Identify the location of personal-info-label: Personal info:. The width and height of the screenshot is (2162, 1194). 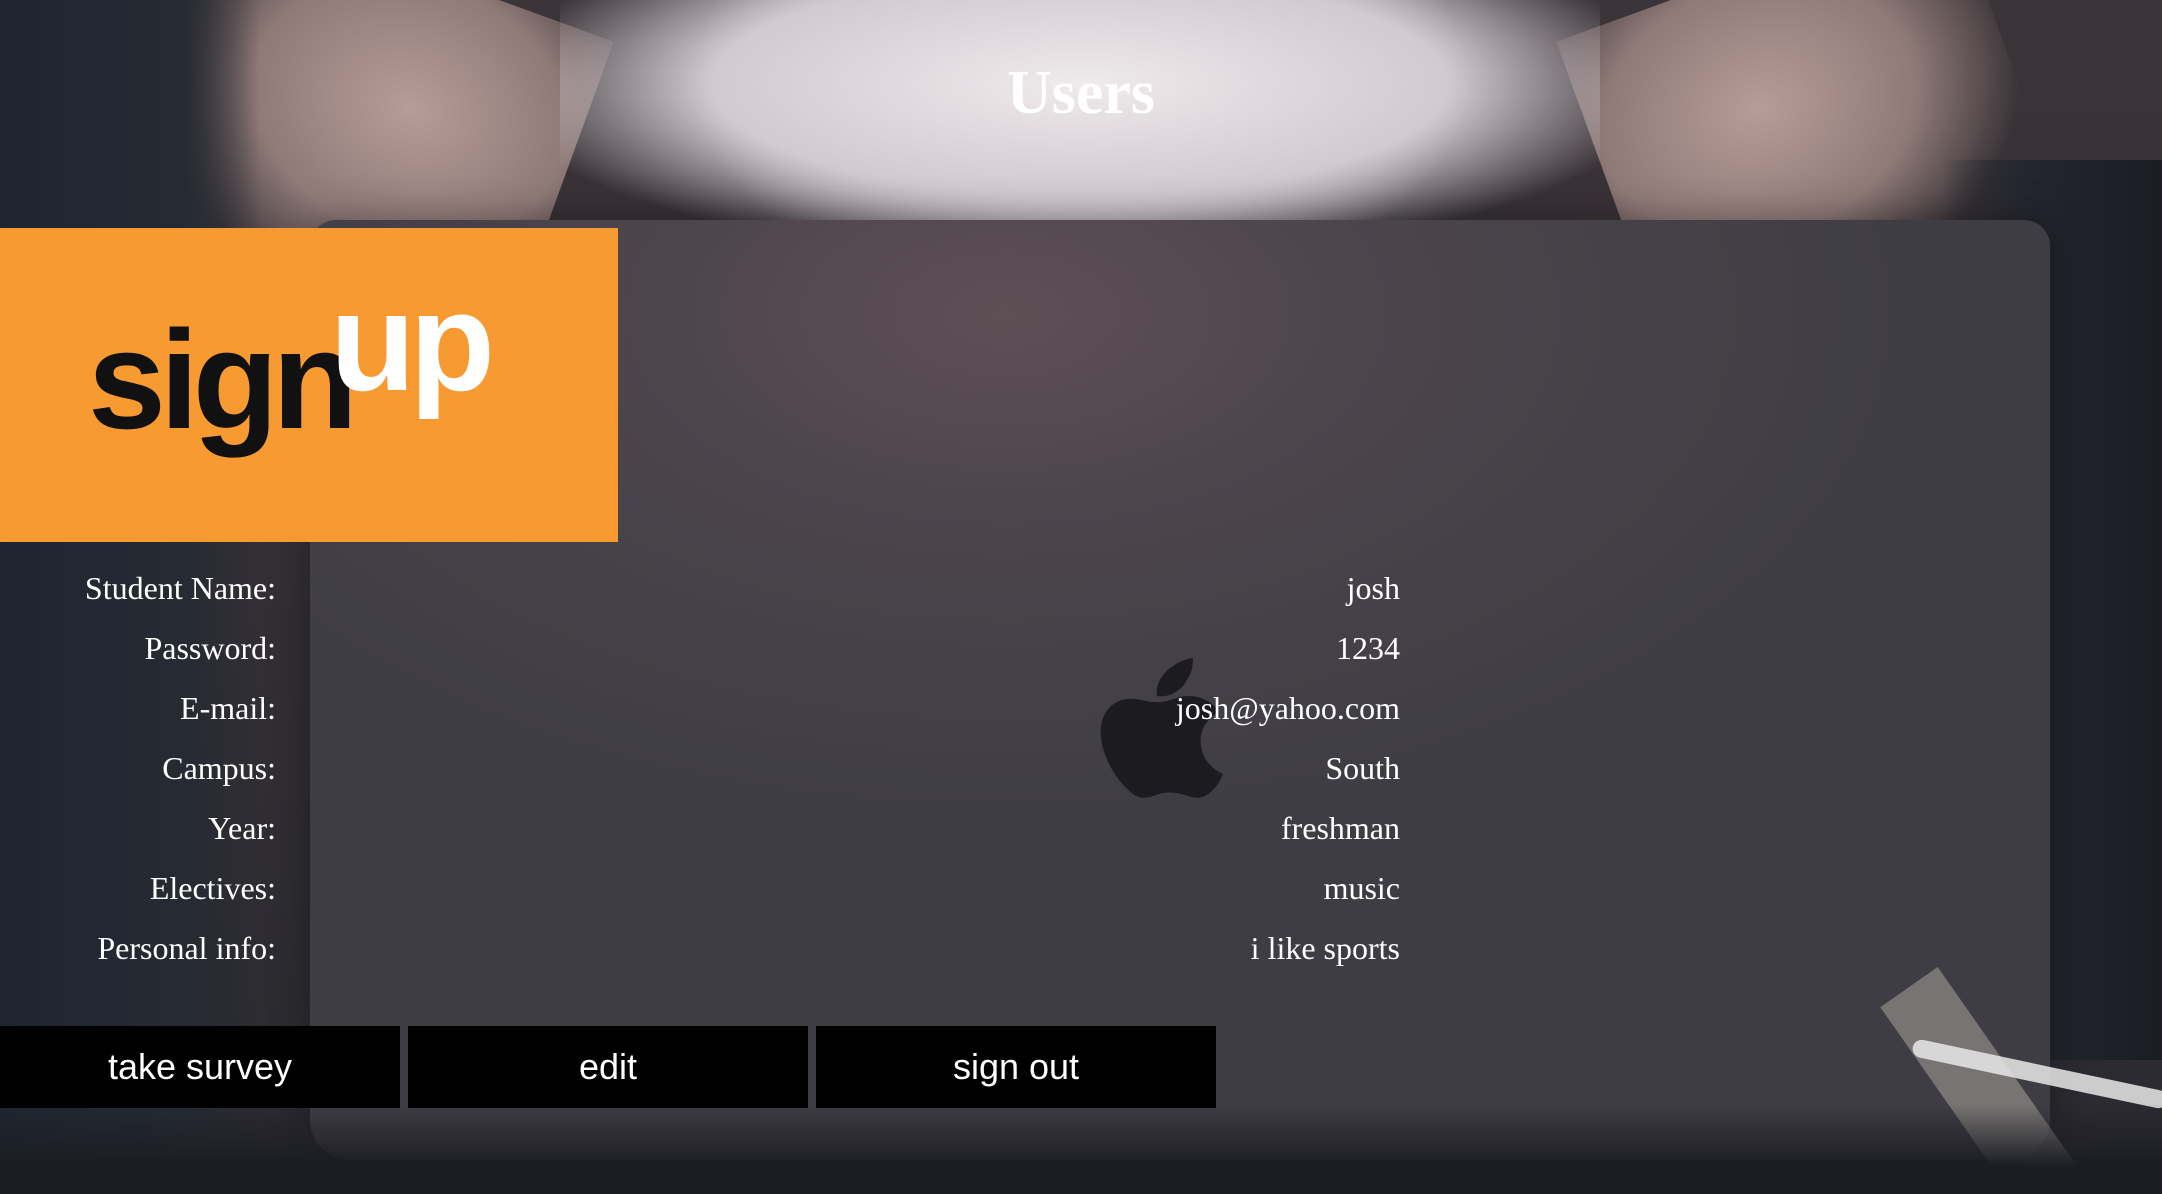
(186, 948).